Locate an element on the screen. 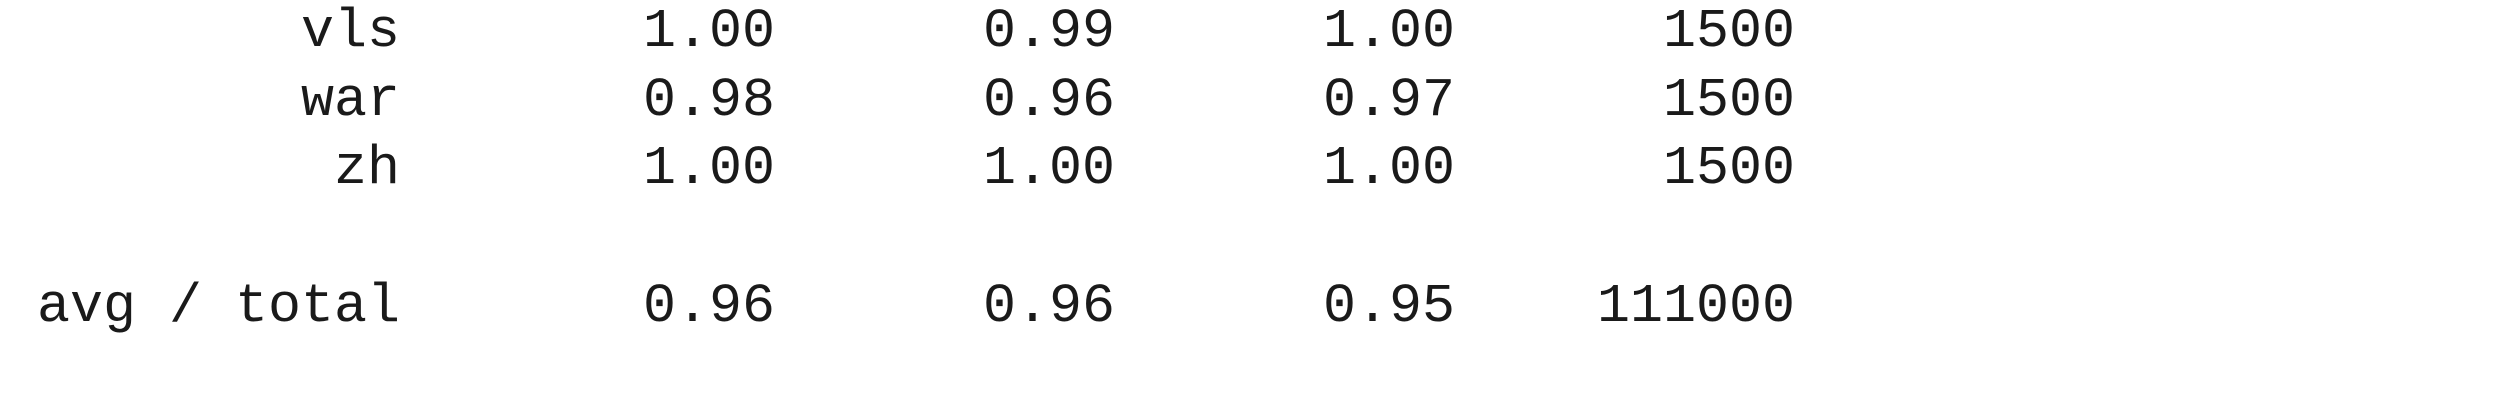 The width and height of the screenshot is (2512, 408). report-row-avg-total: avg / total 0.96 0.96 0.95 111000 is located at coordinates (900, 307).